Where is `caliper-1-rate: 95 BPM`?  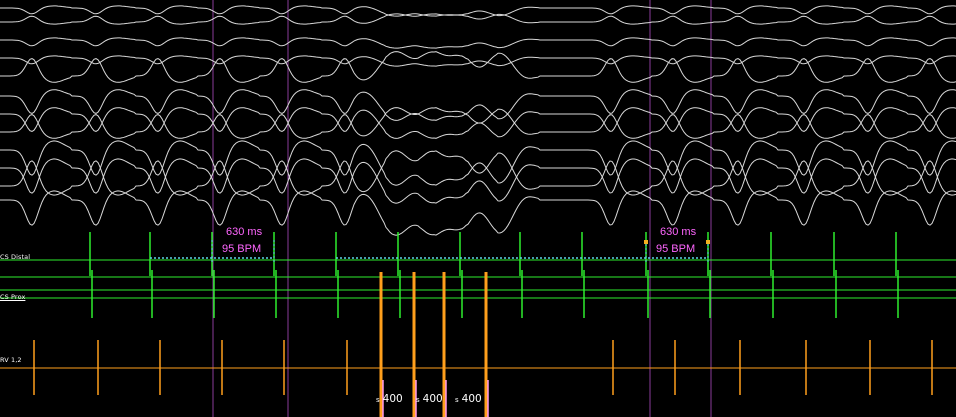 caliper-1-rate: 95 BPM is located at coordinates (242, 249).